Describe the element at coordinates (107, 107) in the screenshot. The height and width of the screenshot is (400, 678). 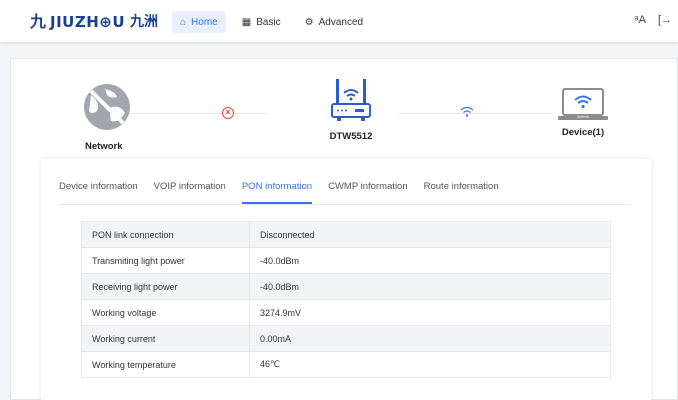
I see `network-globe-icon` at that location.